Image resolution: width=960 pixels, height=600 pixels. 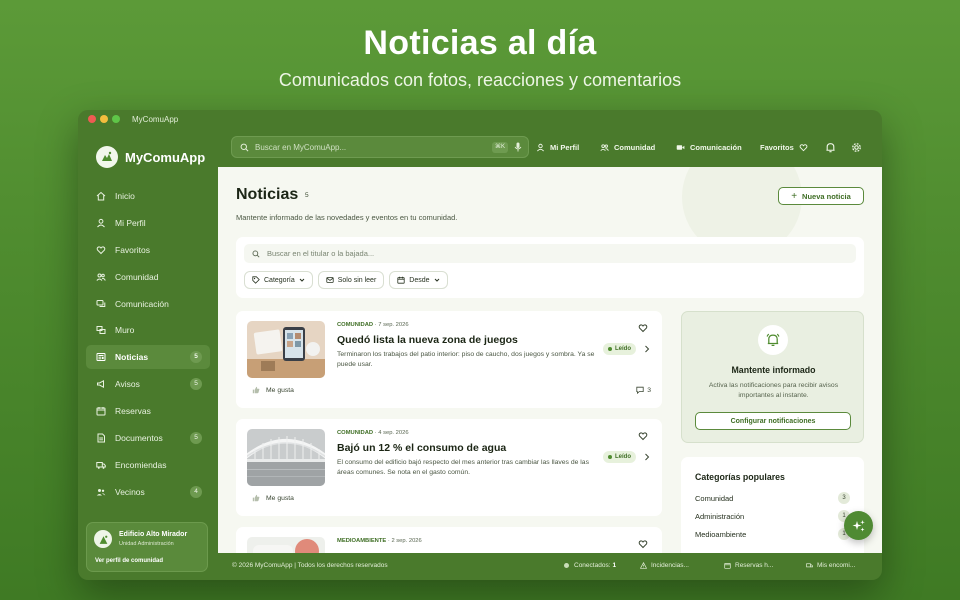 What do you see at coordinates (148, 330) in the screenshot?
I see `sidebar-item-muro: Muro` at bounding box center [148, 330].